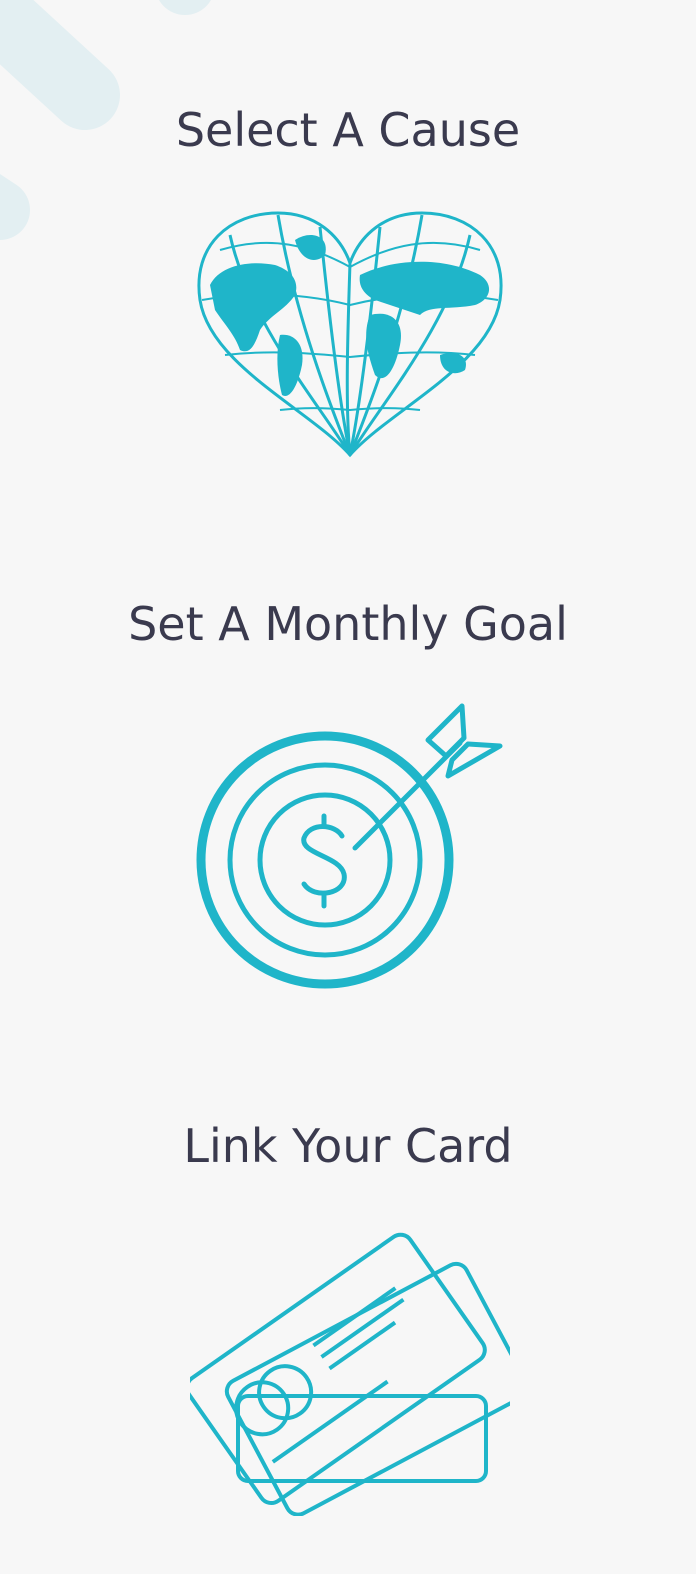  Describe the element at coordinates (348, 624) in the screenshot. I see `step-title-monthly-goal: Set A Monthly Goal` at that location.